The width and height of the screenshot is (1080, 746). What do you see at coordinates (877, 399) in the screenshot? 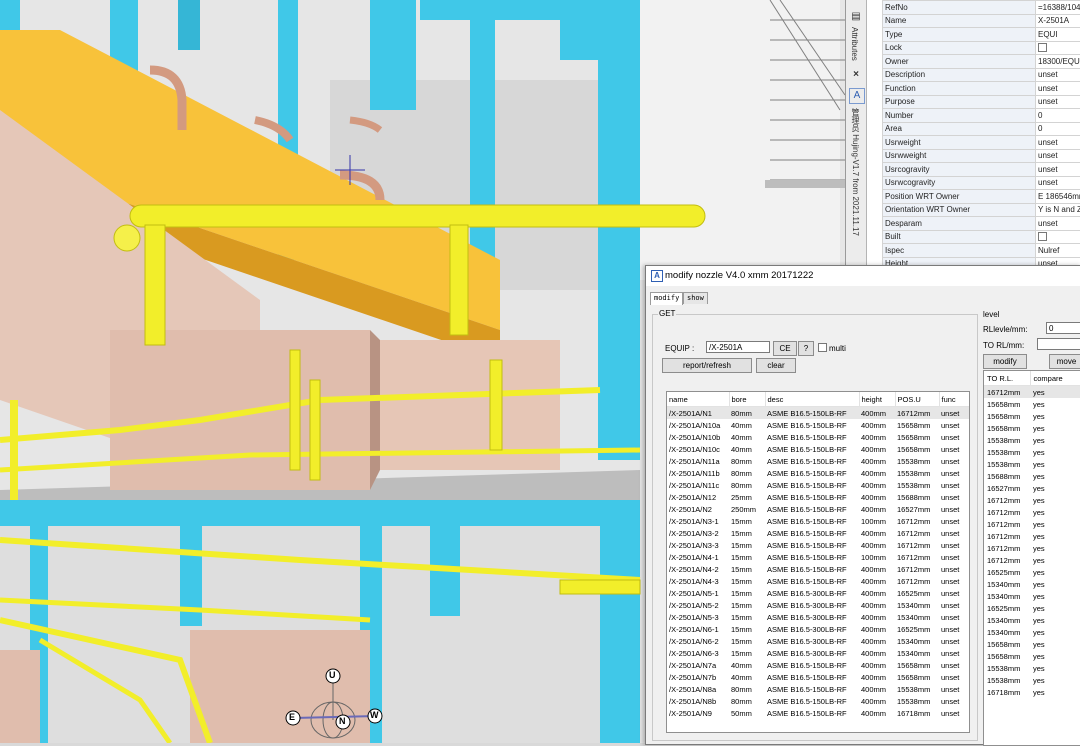
I see `column-header-height: height` at bounding box center [877, 399].